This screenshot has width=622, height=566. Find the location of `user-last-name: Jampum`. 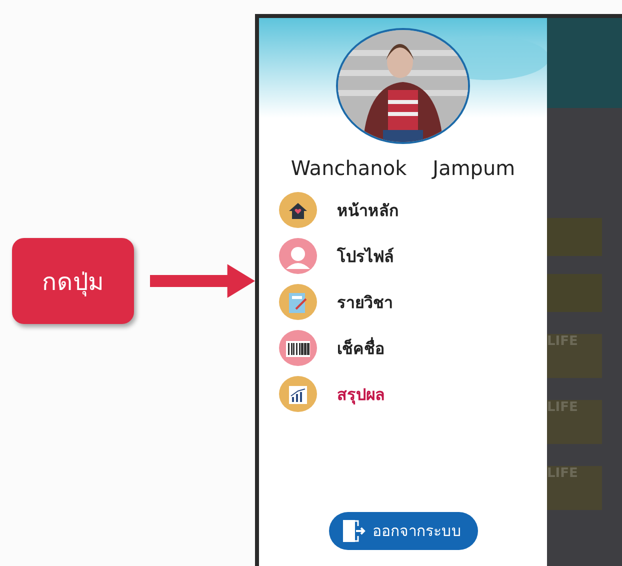

user-last-name: Jampum is located at coordinates (474, 168).